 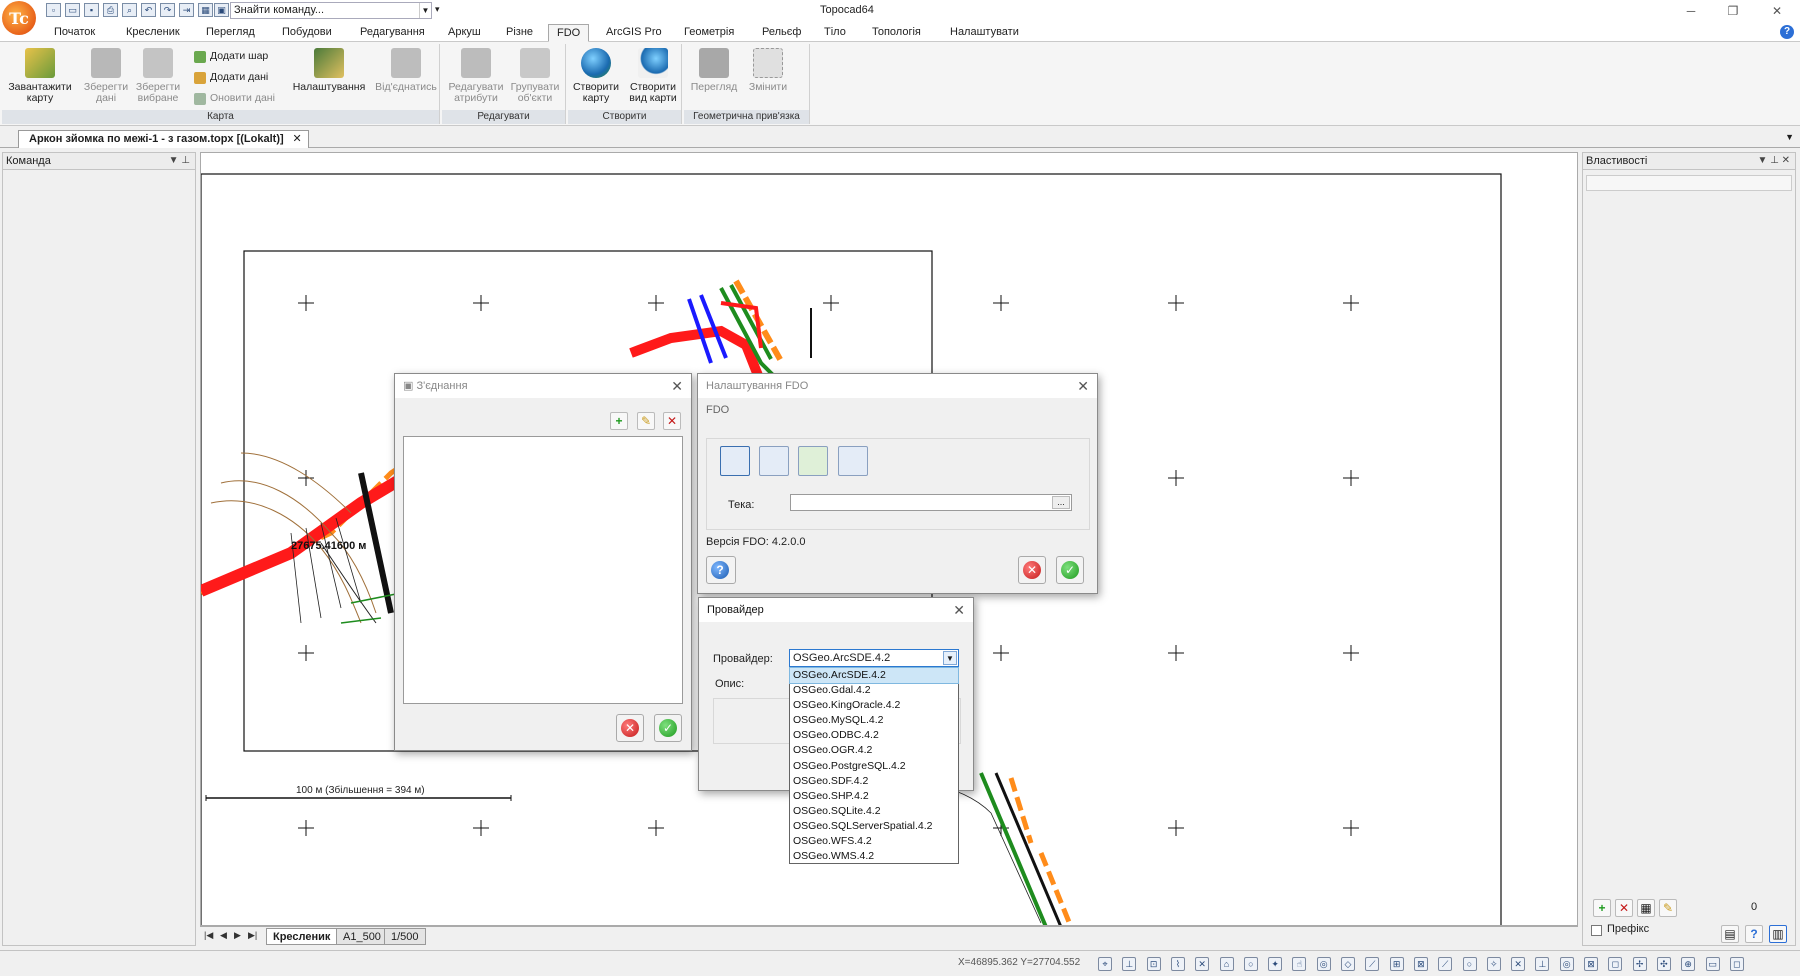 I want to click on add-icon: +, so click(x=1602, y=908).